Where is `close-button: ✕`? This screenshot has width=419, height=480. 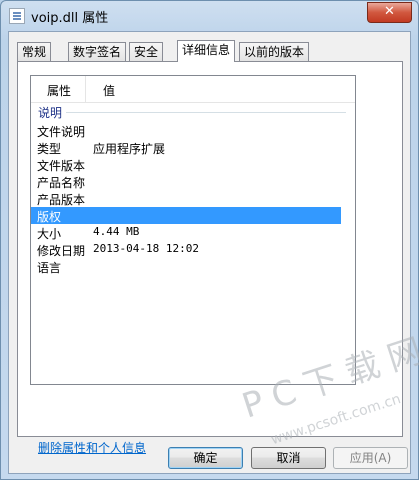 close-button: ✕ is located at coordinates (389, 12).